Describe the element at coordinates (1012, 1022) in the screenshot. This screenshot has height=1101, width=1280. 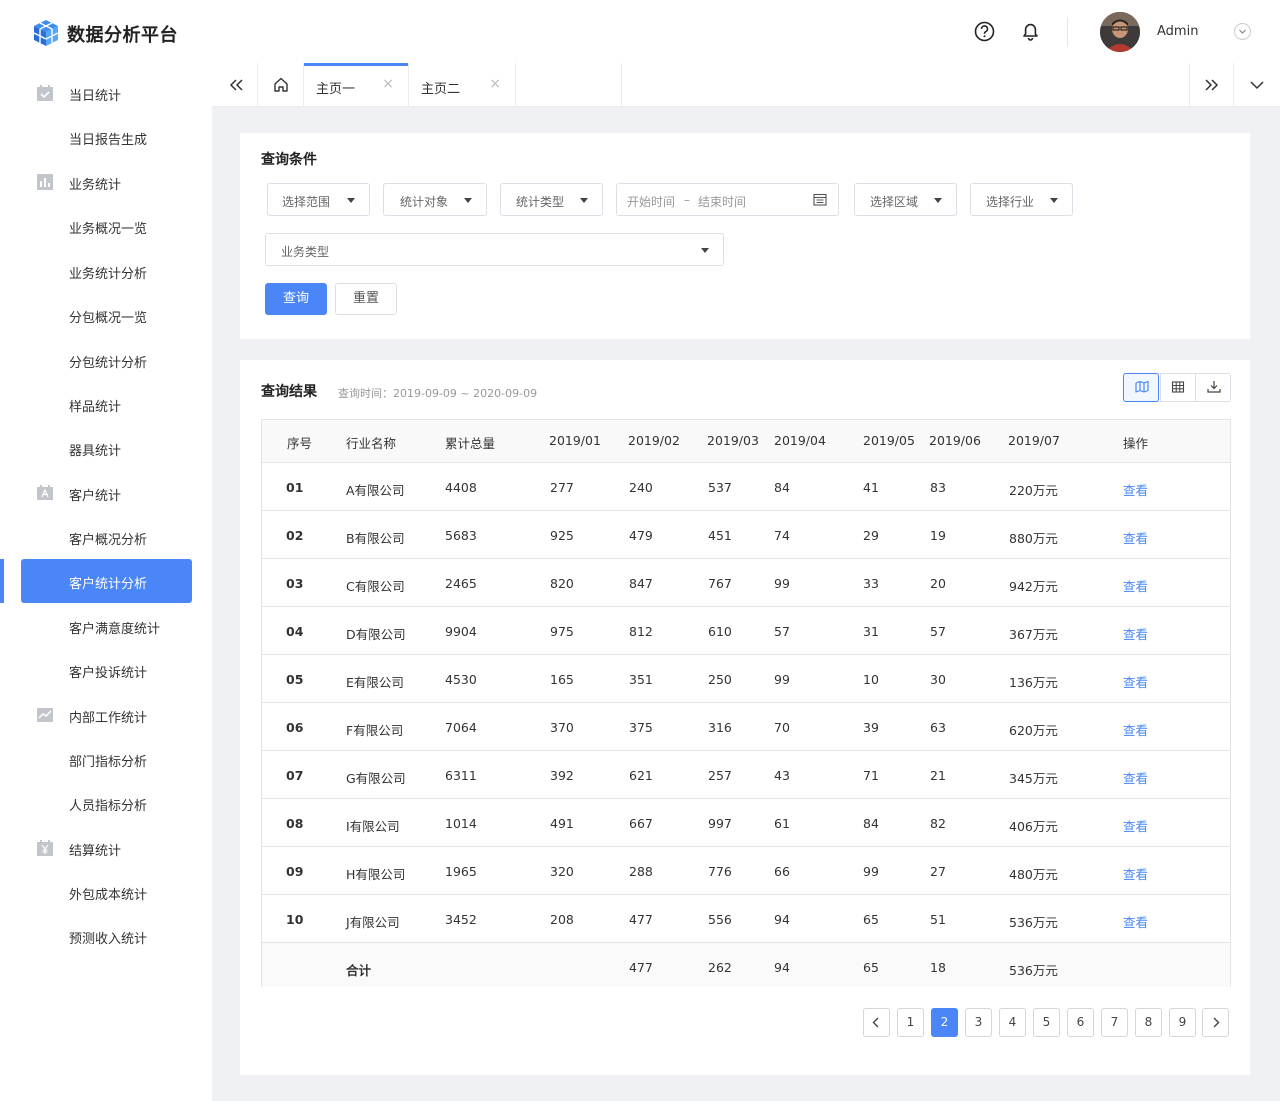
I see `page-button: 4` at that location.